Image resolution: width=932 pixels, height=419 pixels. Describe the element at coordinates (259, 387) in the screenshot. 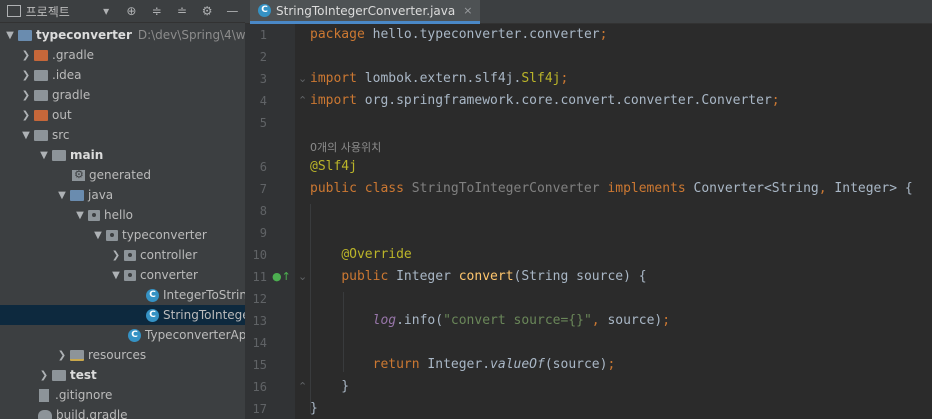

I see `line-number: 16` at that location.